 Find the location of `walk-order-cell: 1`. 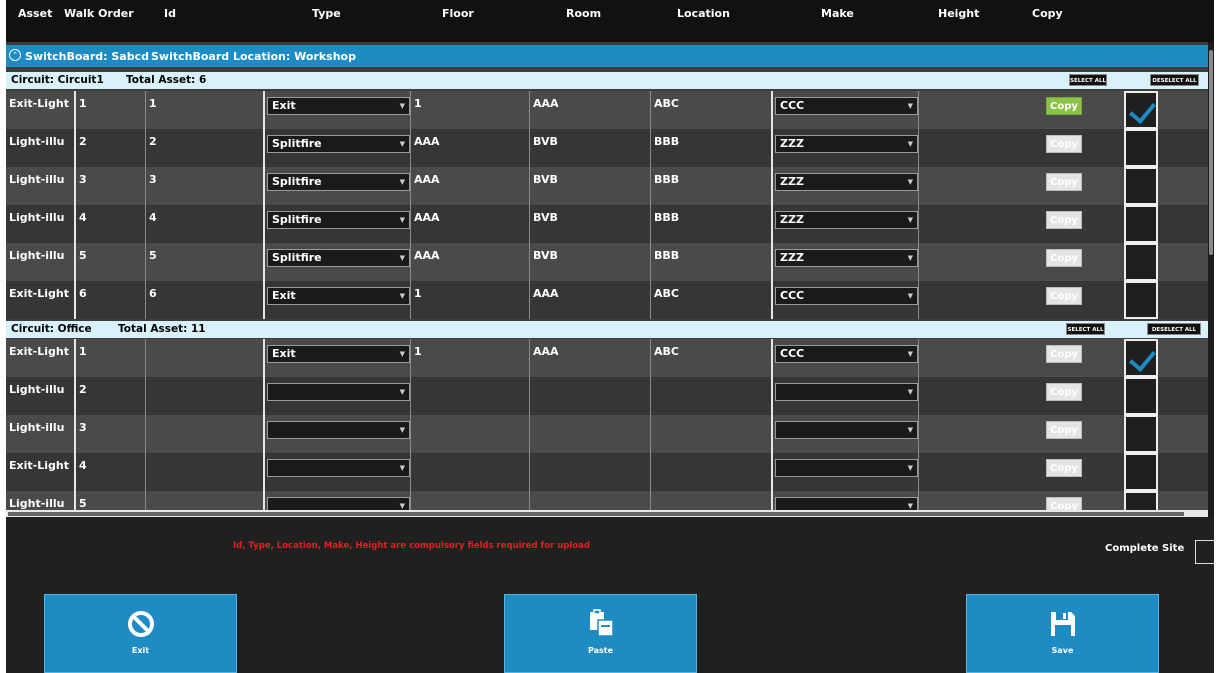

walk-order-cell: 1 is located at coordinates (110, 358).